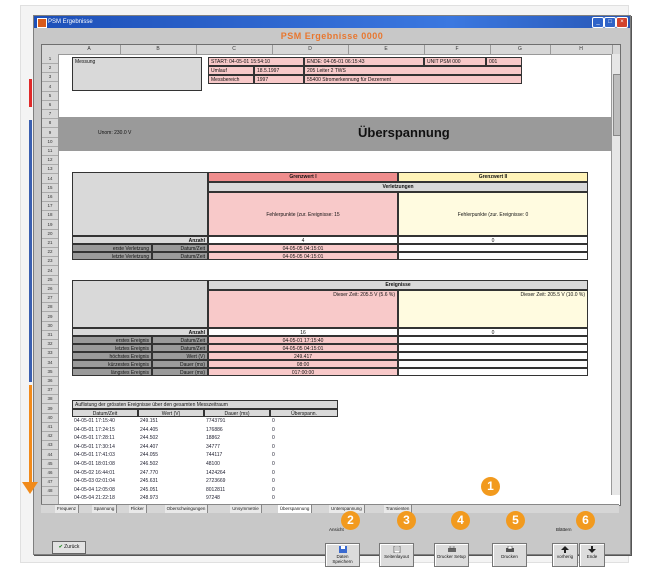  What do you see at coordinates (610, 22) in the screenshot?
I see `maximize-button: □` at bounding box center [610, 22].